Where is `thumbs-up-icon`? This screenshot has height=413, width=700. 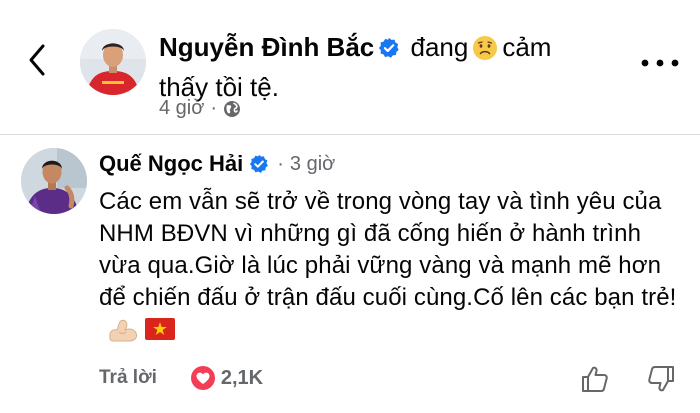 thumbs-up-icon is located at coordinates (595, 379).